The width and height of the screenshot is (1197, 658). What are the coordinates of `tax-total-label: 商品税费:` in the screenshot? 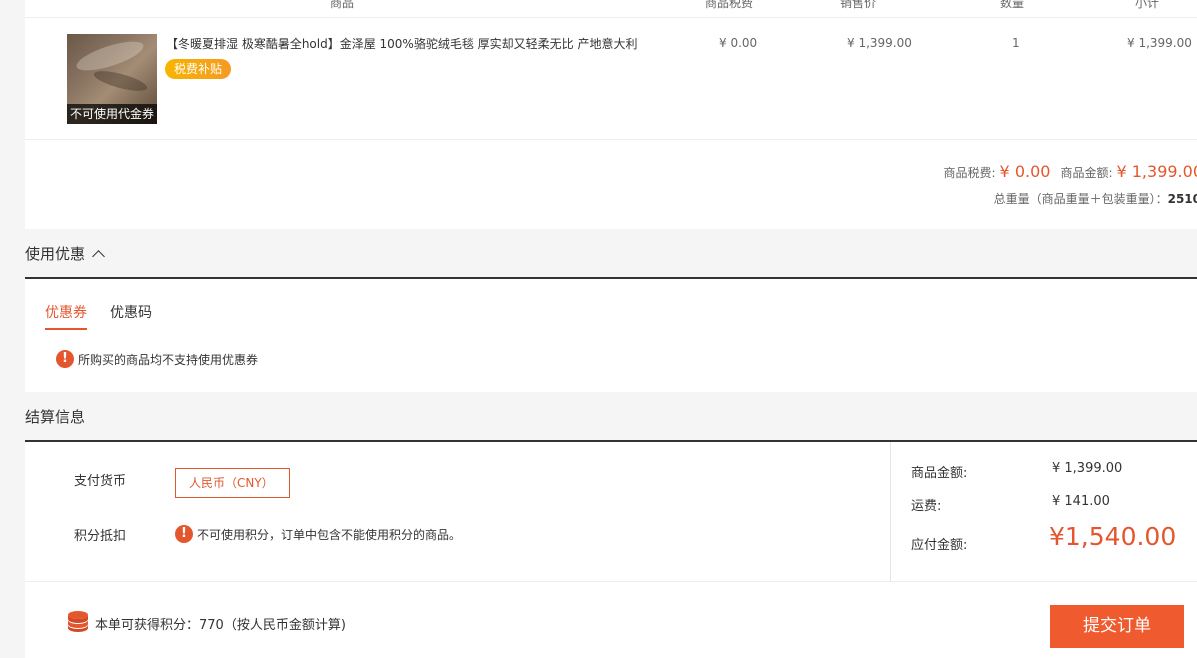 It's located at (969, 173).